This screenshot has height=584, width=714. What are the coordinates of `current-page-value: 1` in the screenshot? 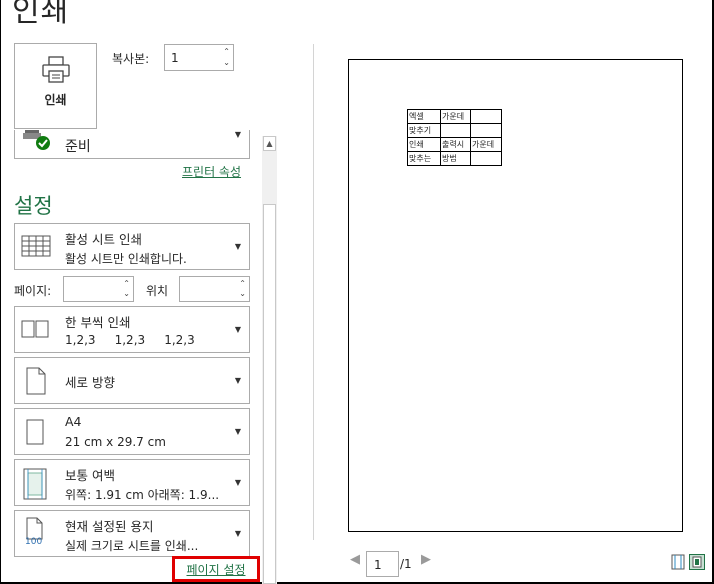 It's located at (378, 565).